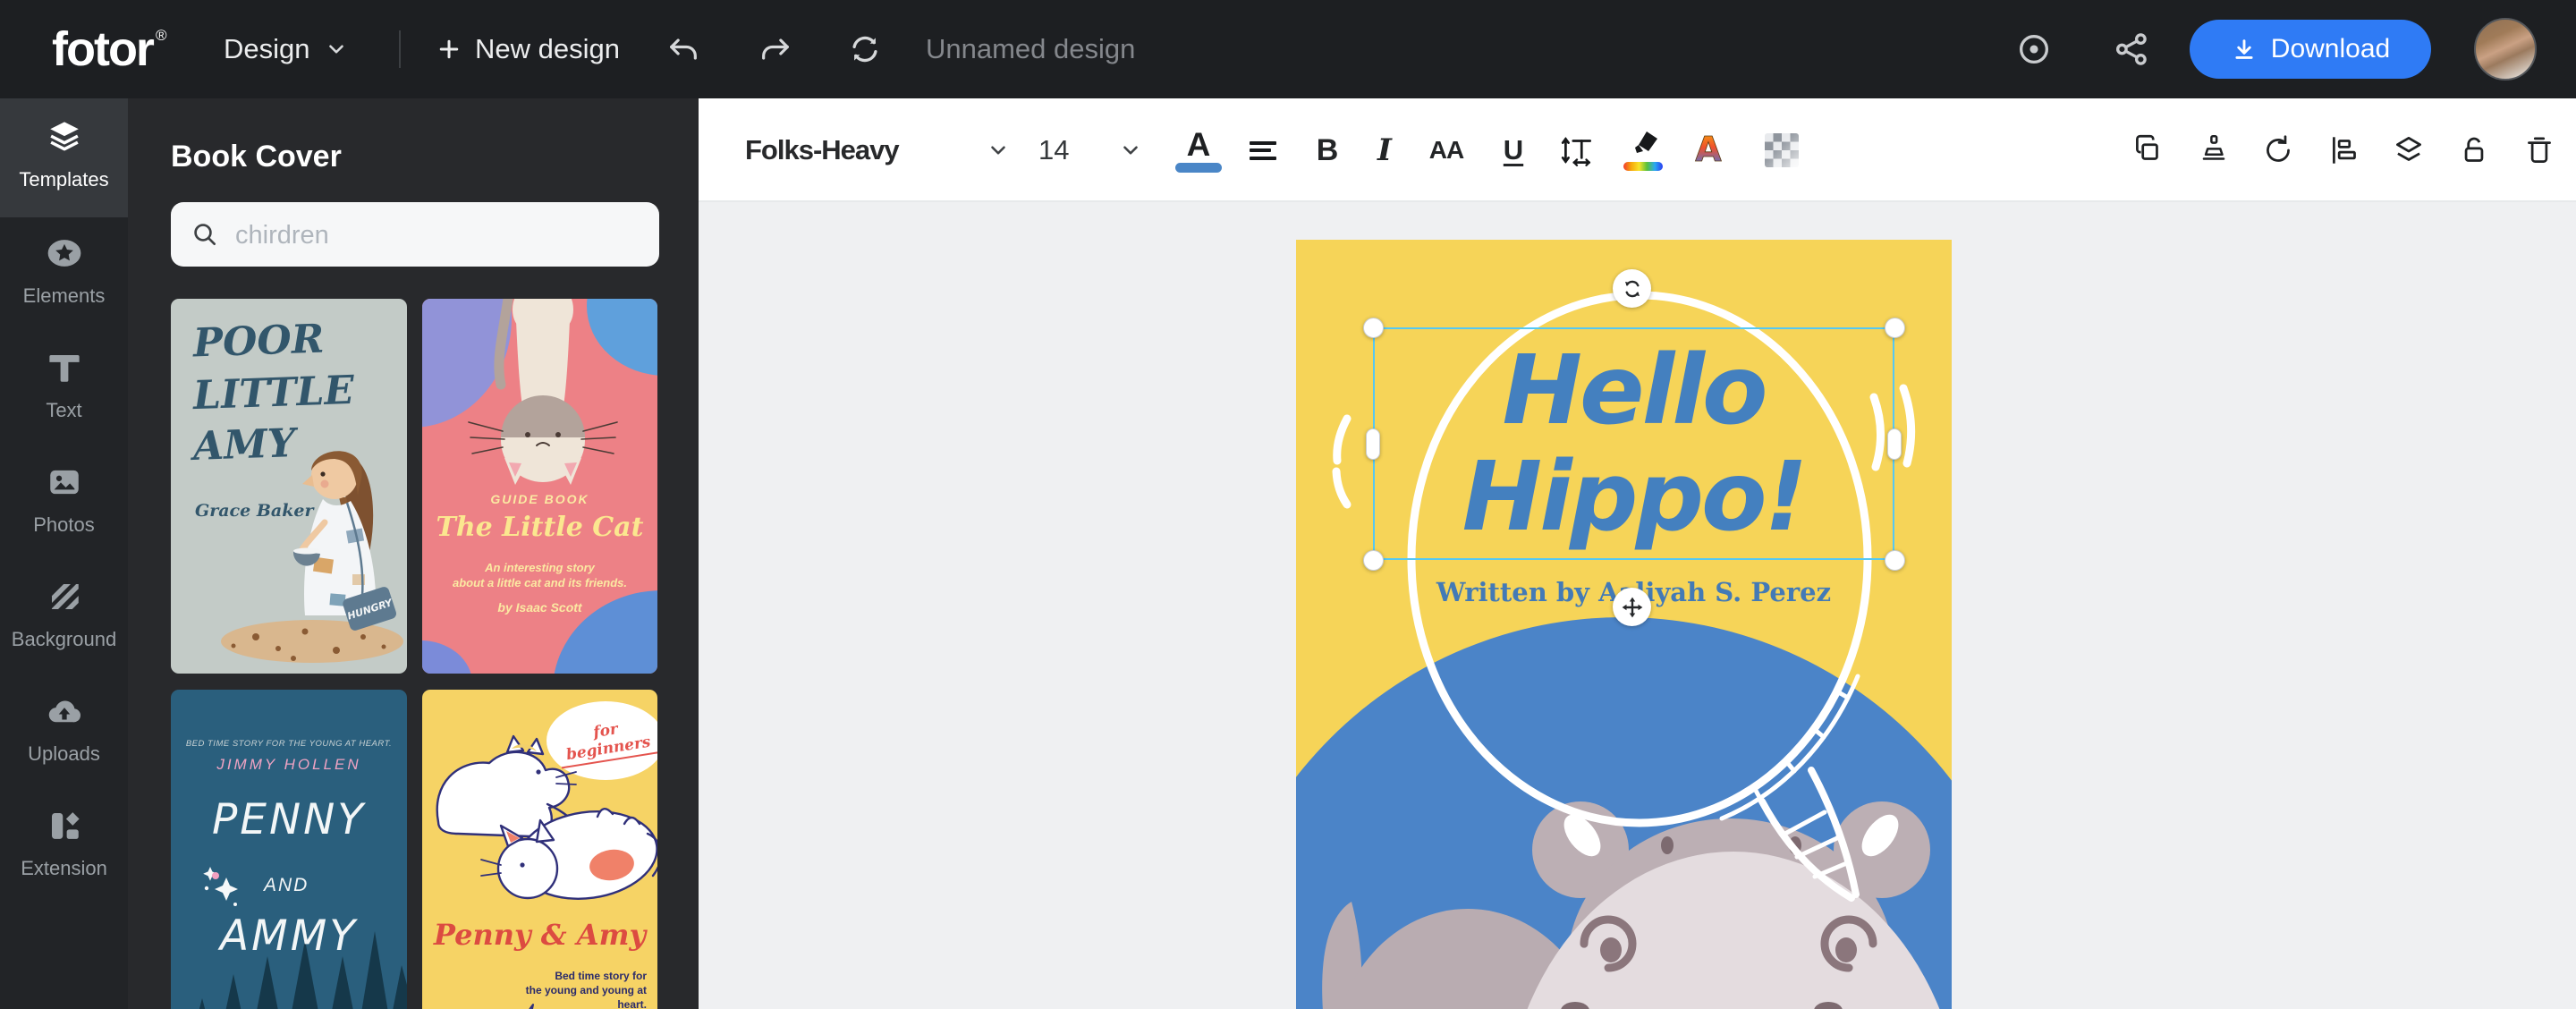 This screenshot has width=2576, height=1009. Describe the element at coordinates (540, 527) in the screenshot. I see `cover-title: The Little Cat` at that location.